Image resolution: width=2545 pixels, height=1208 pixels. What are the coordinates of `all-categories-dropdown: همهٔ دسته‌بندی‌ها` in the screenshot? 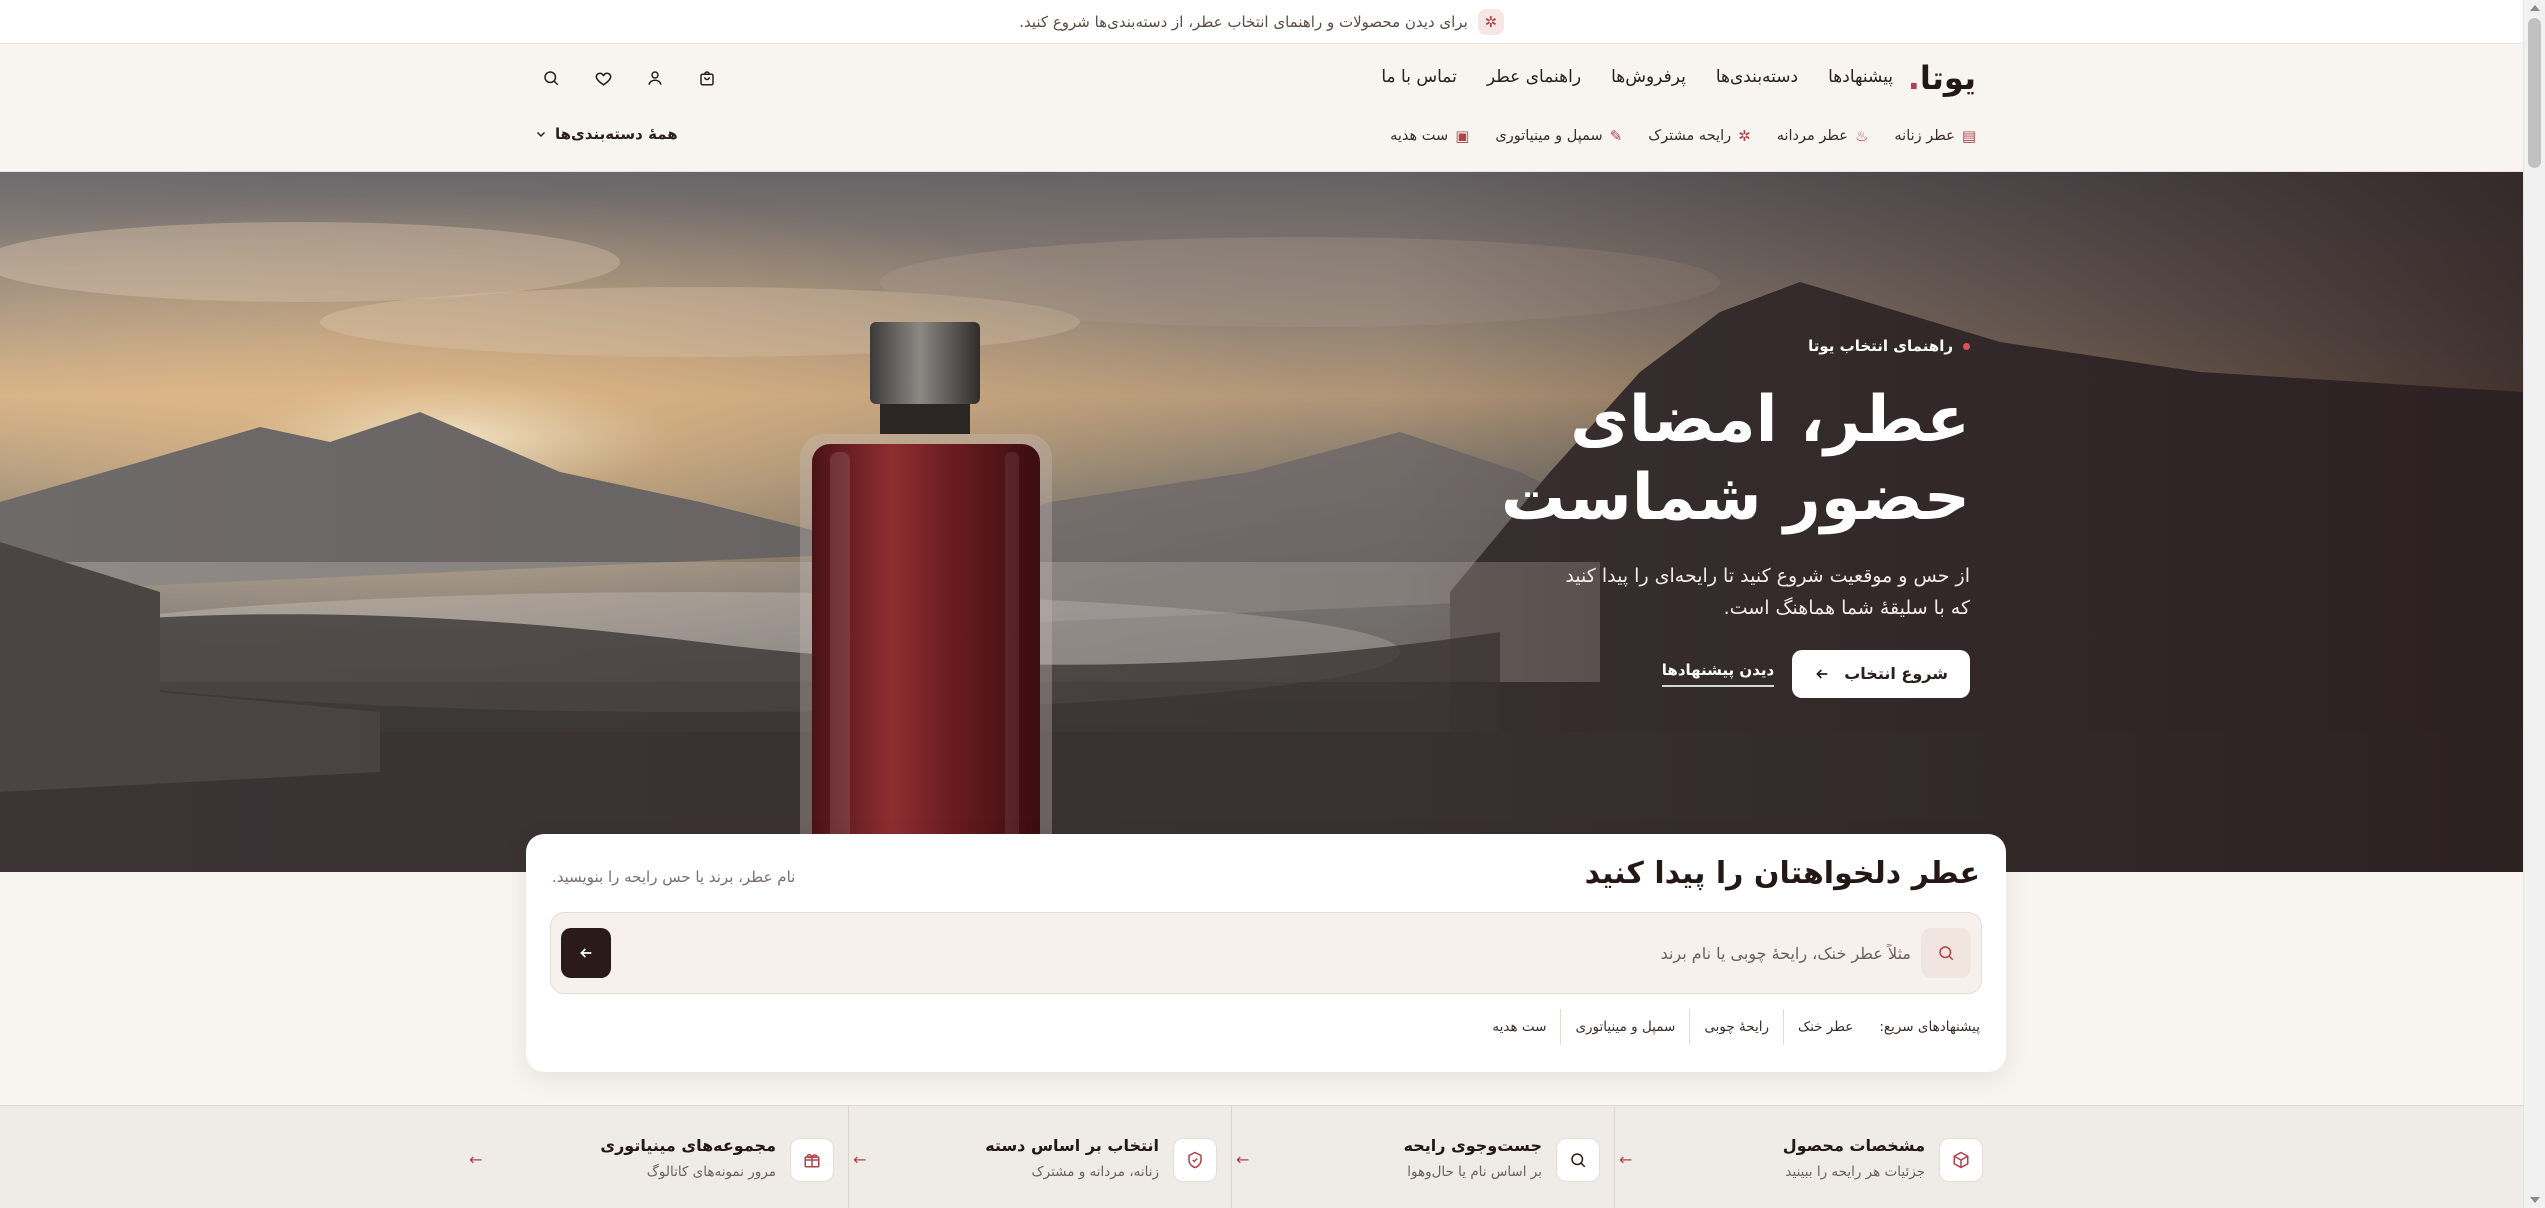 It's located at (606, 134).